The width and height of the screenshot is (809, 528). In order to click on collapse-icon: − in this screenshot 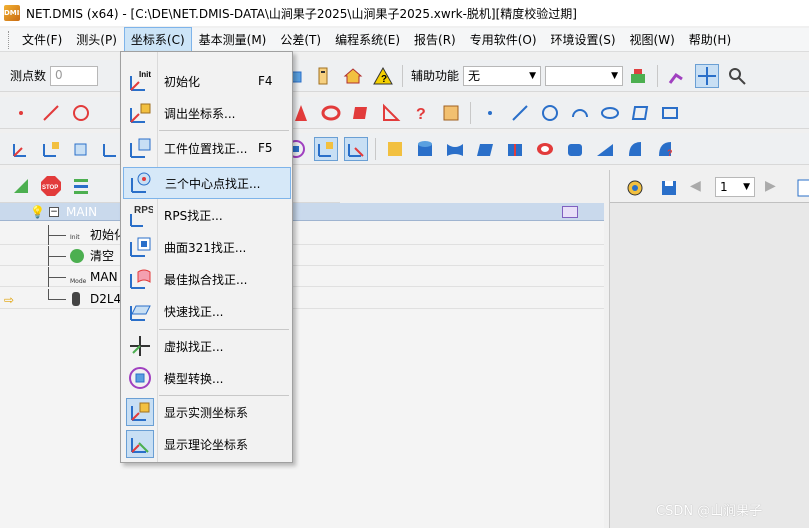, I will do `click(54, 211)`.